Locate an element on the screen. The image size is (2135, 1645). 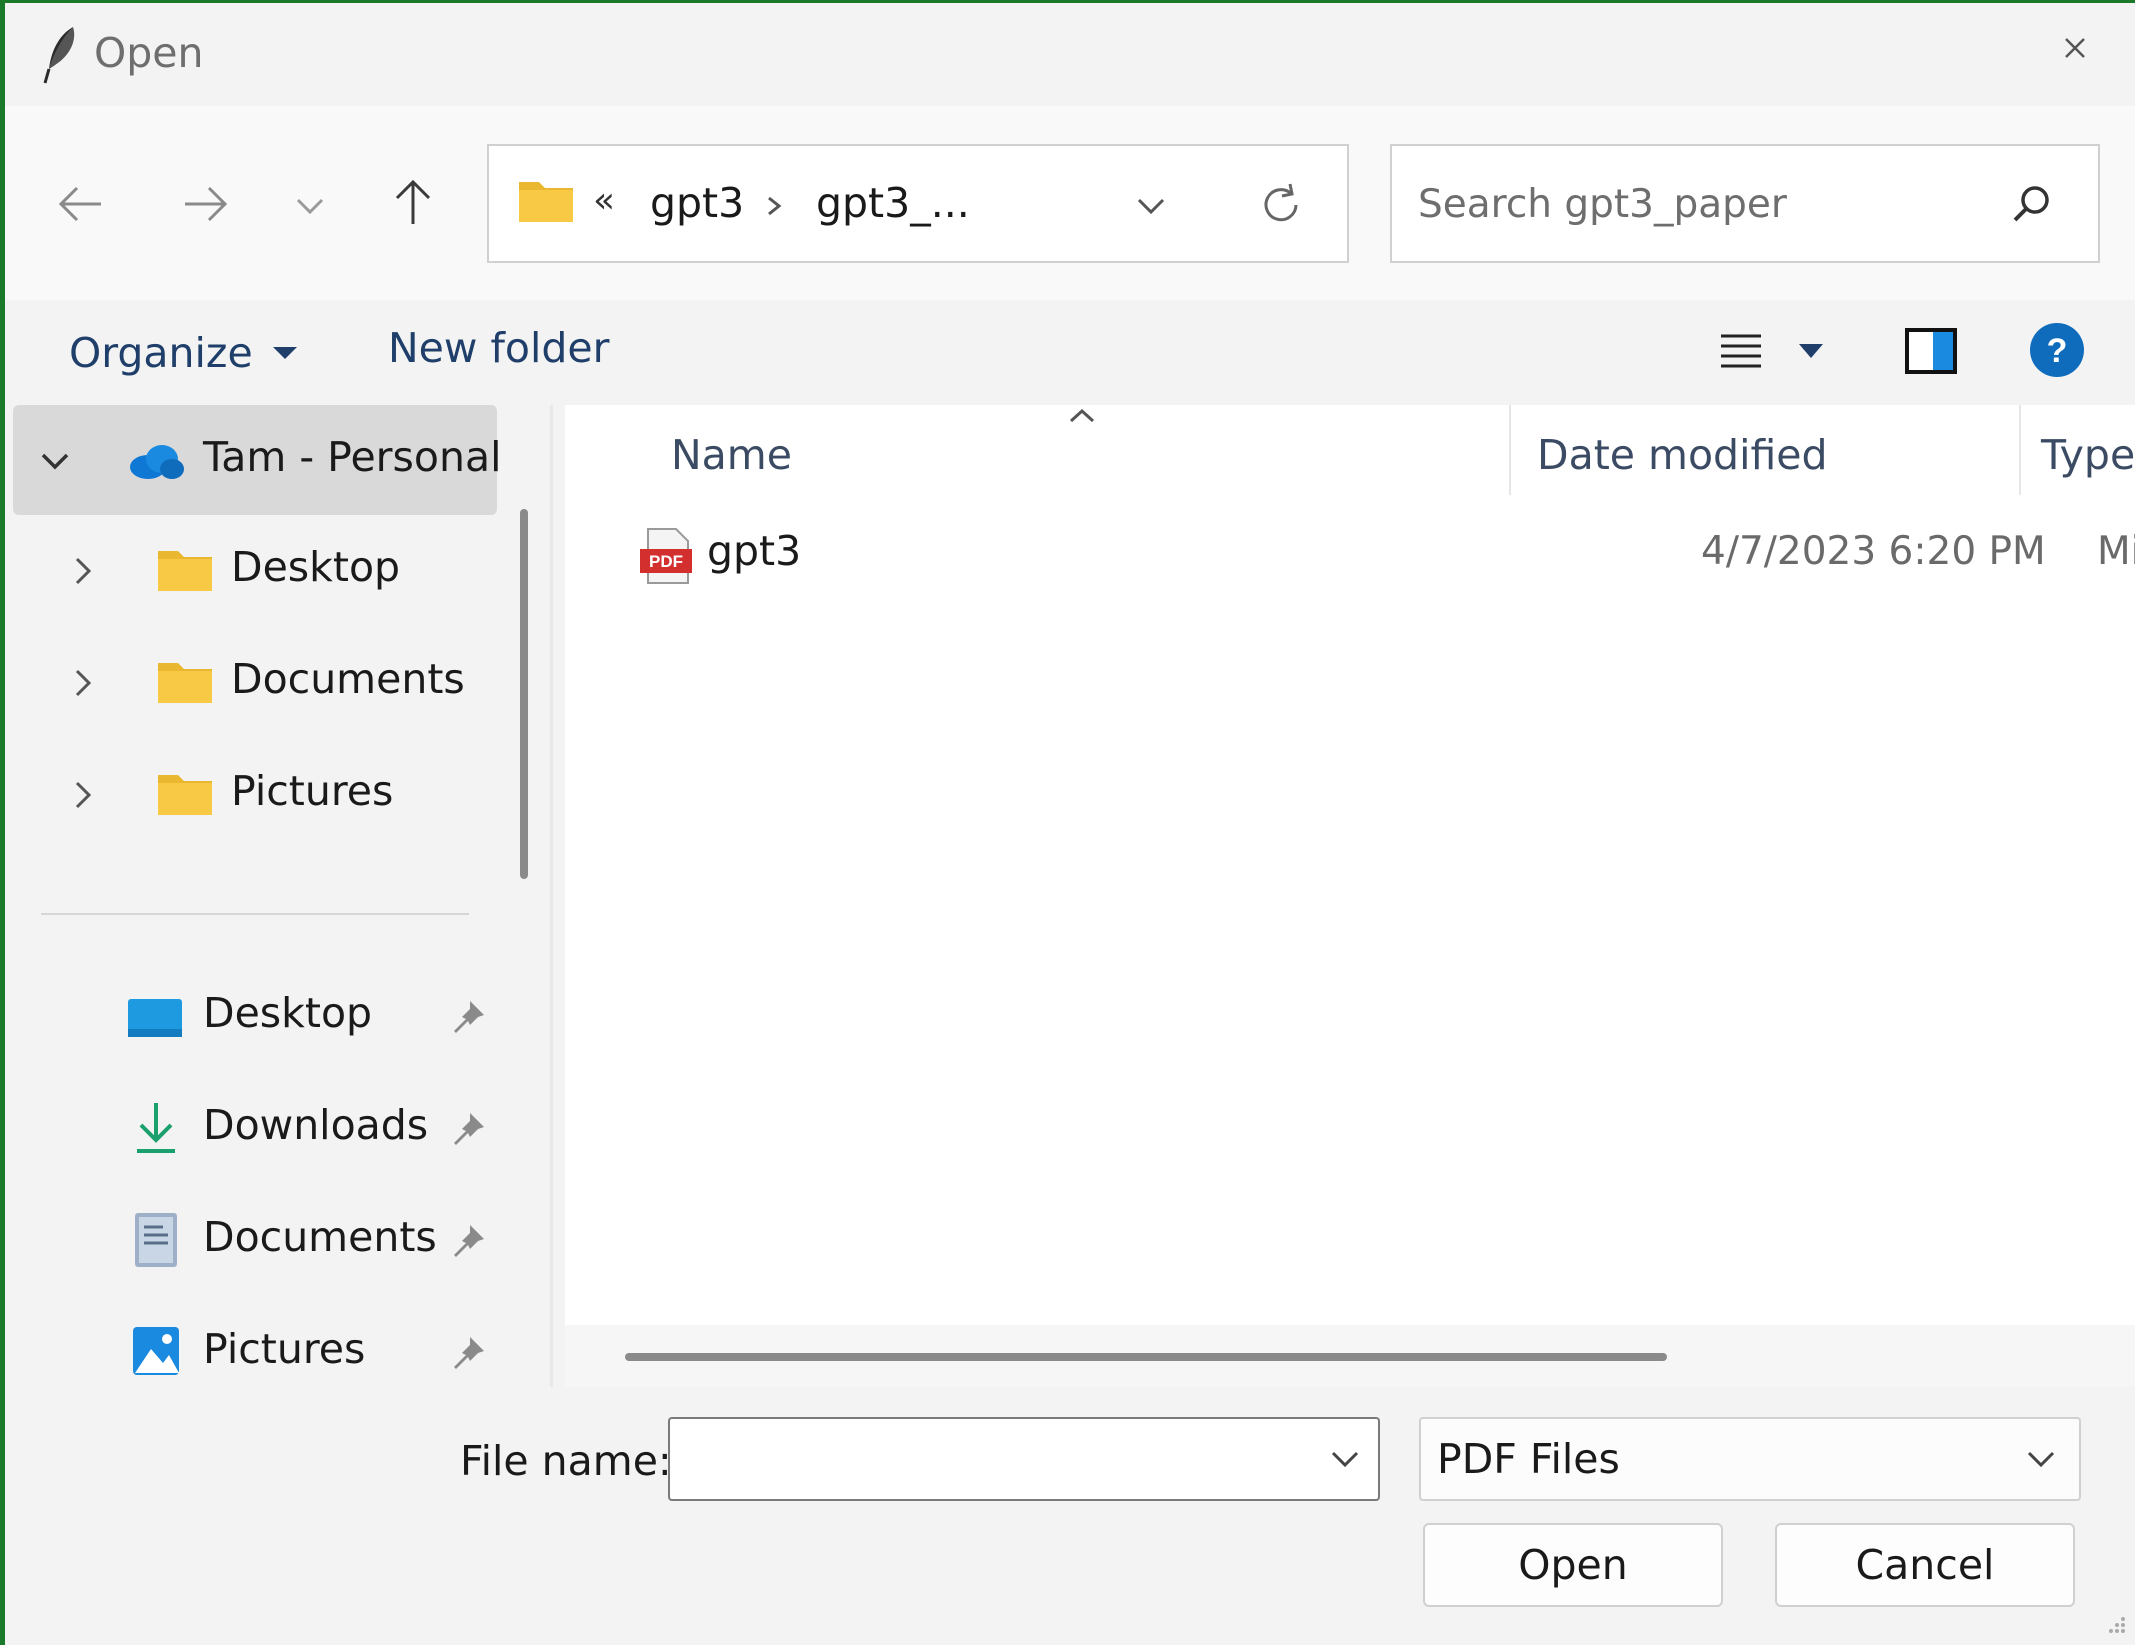
quick-access-pictures: Pictures is located at coordinates (255, 1342).